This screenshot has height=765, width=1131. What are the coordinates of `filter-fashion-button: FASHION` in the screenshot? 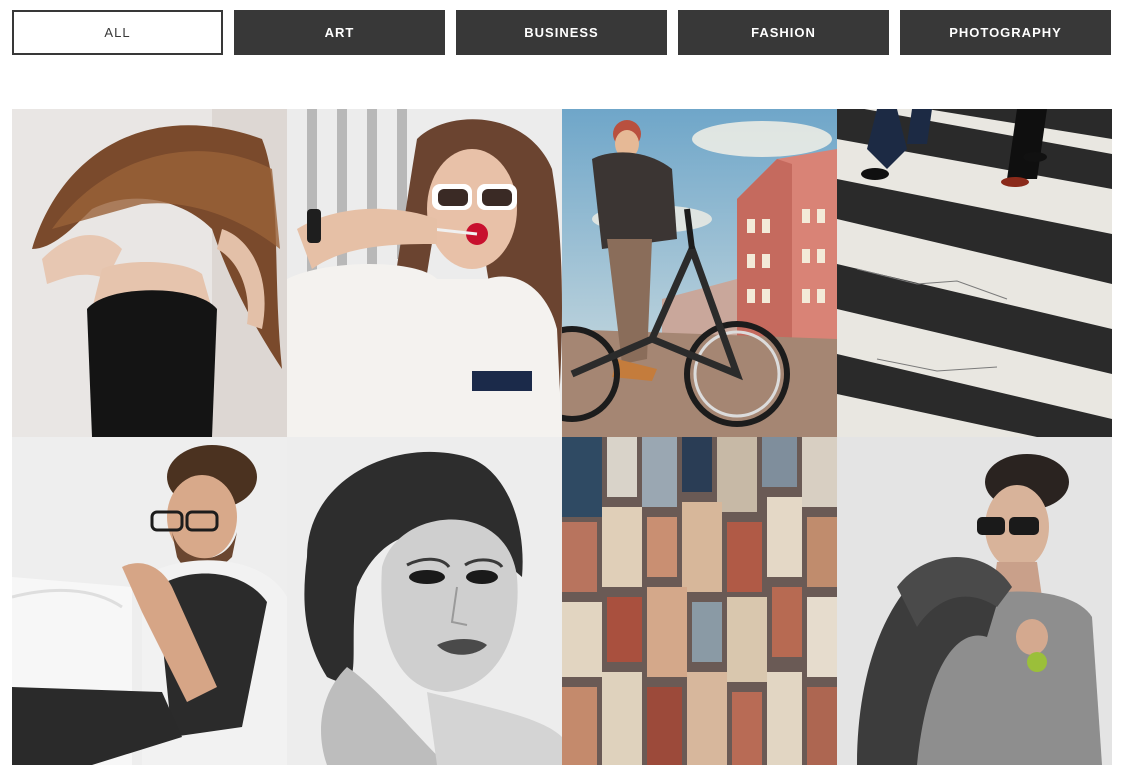 It's located at (783, 32).